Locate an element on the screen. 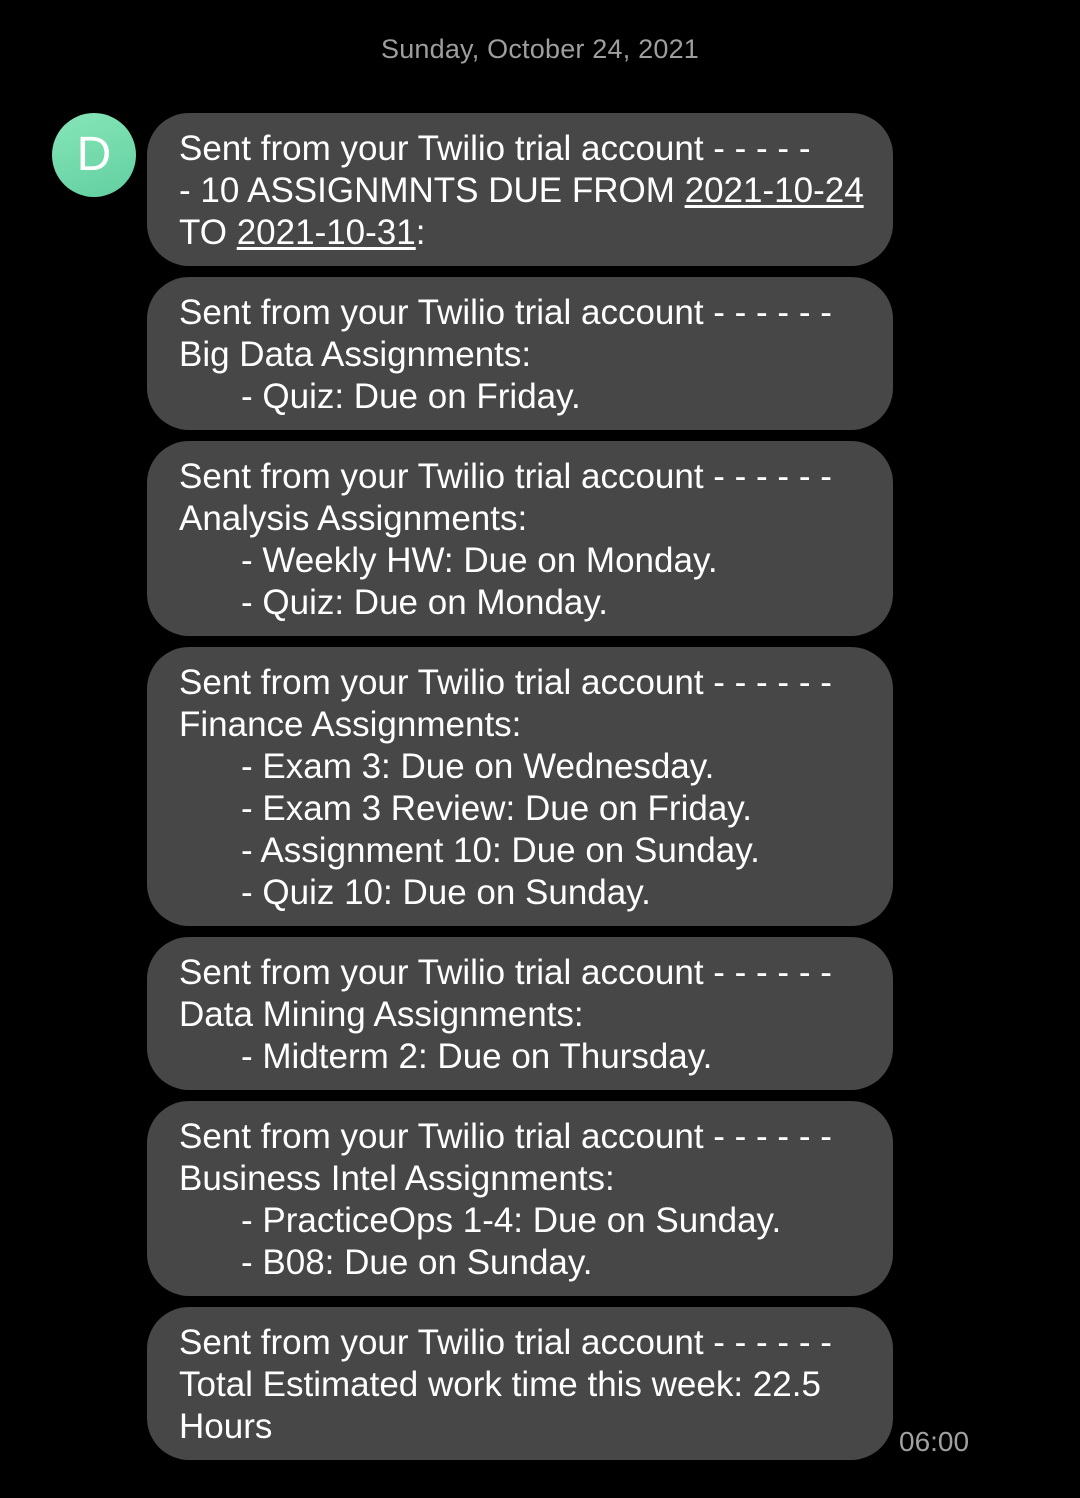 Image resolution: width=1080 pixels, height=1498 pixels. assignment-item: - Exam 3 Review: Due on Friday. is located at coordinates (496, 808).